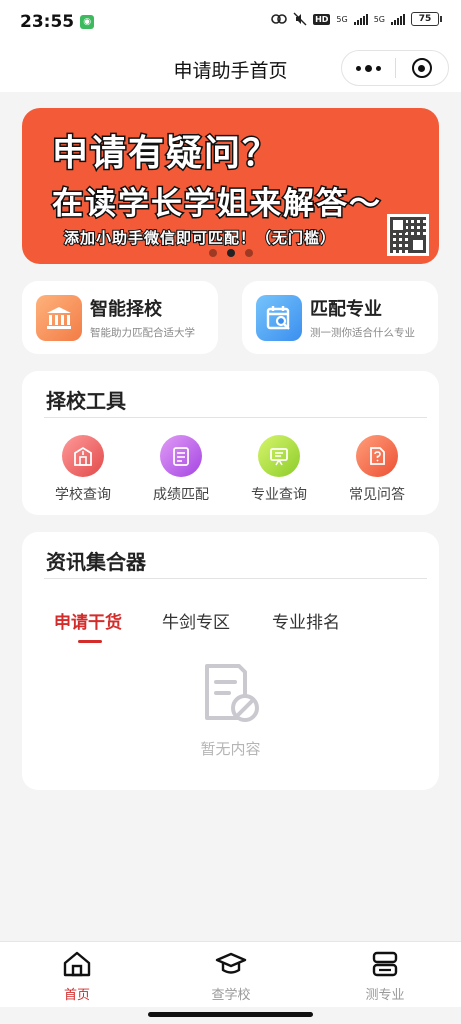  What do you see at coordinates (90, 641) in the screenshot?
I see `active-tab-indicator` at bounding box center [90, 641].